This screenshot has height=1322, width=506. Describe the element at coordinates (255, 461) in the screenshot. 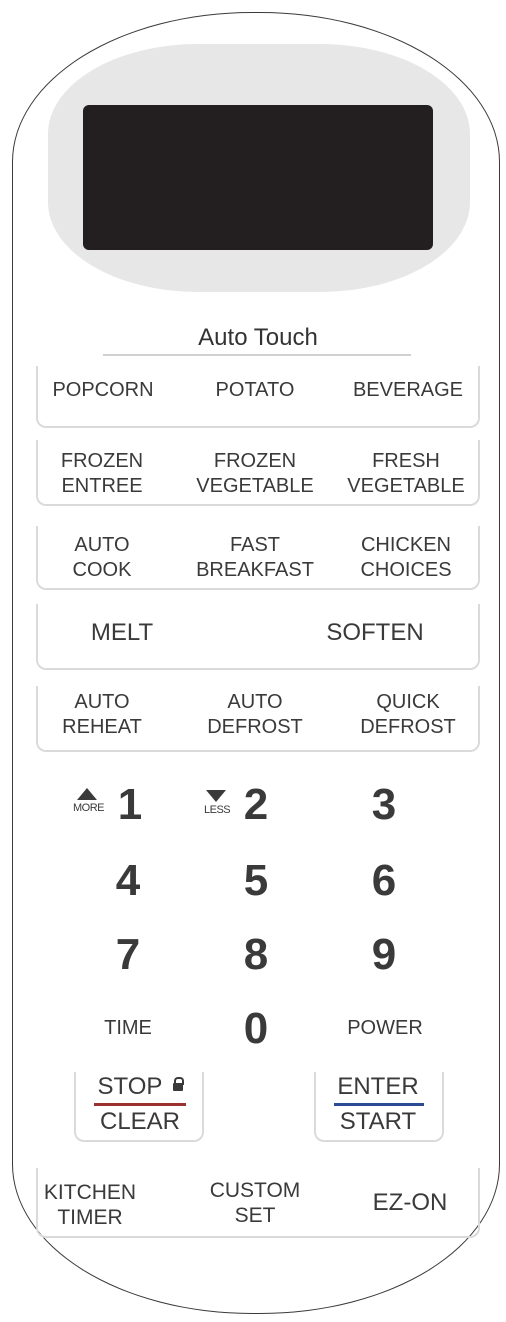

I see `frozen-vegetable-line1: FROZEN` at that location.